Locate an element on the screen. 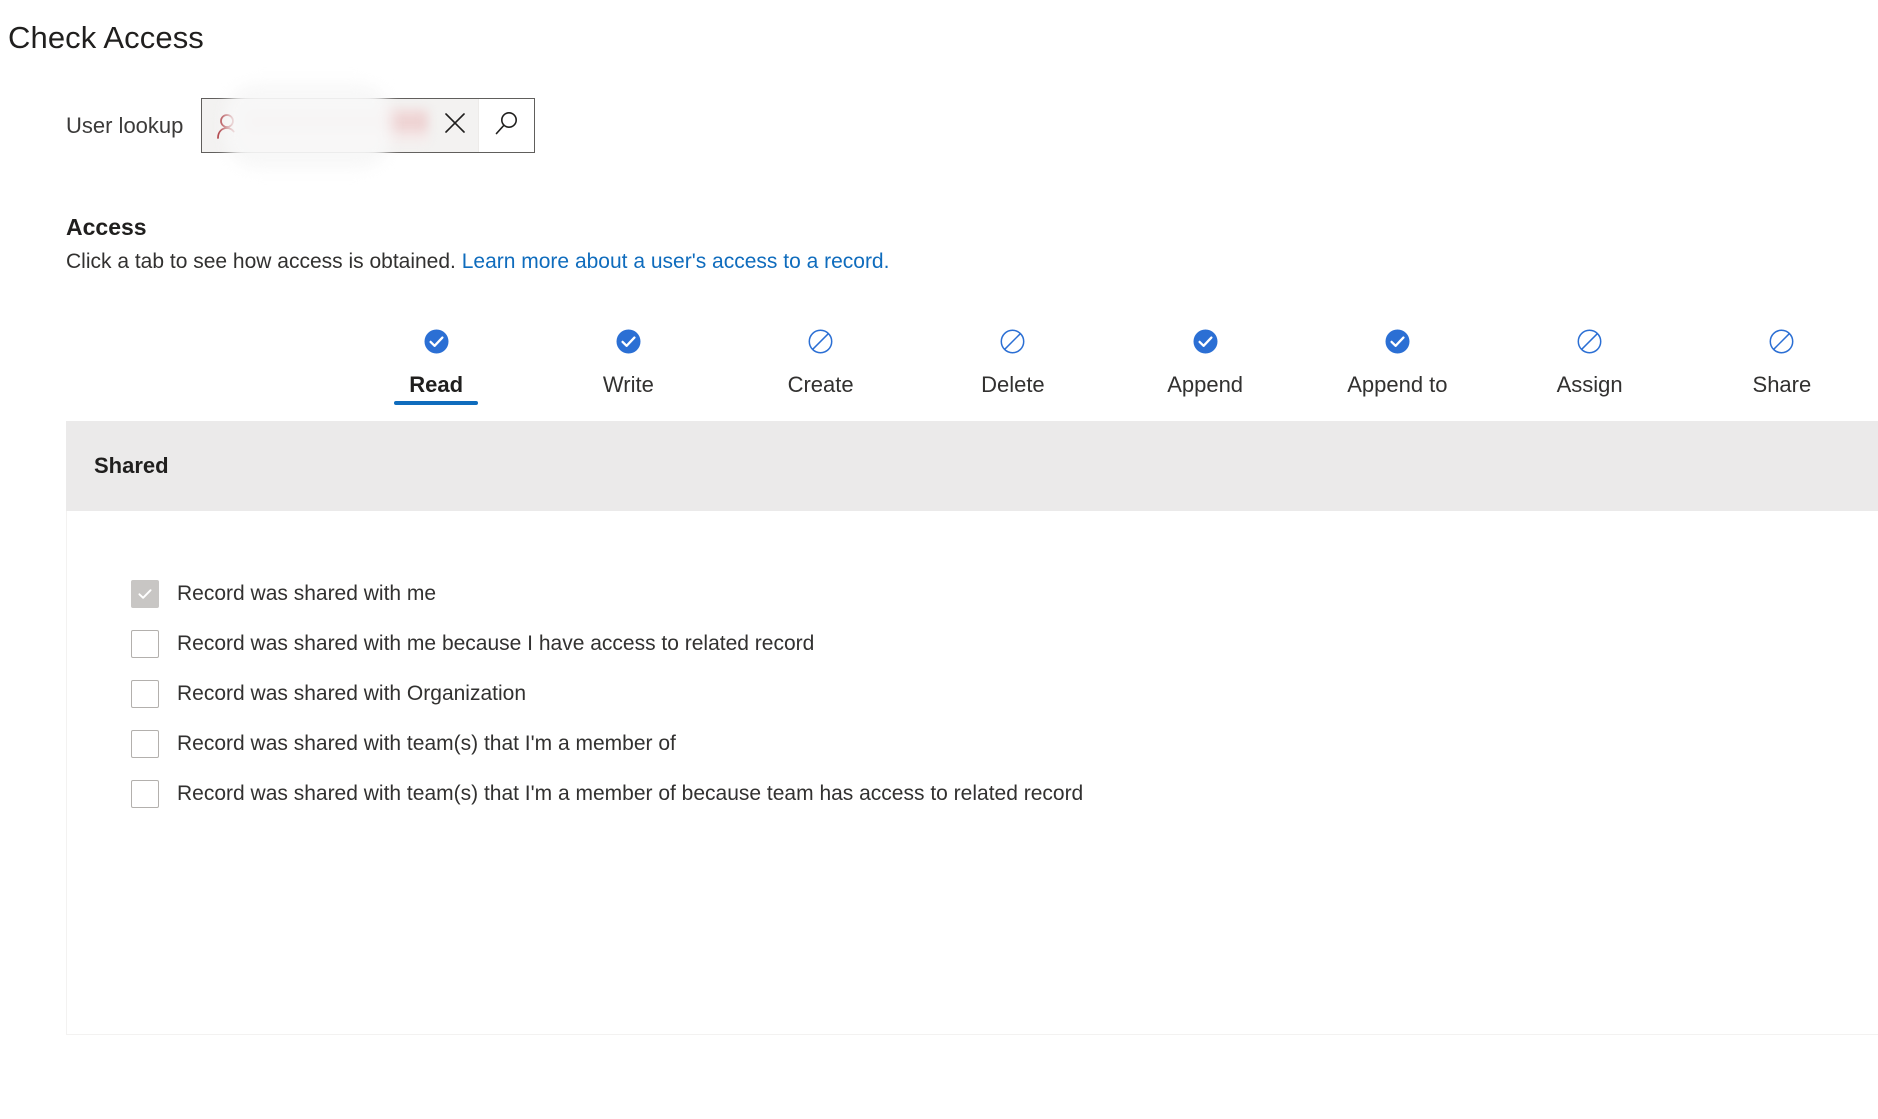 The height and width of the screenshot is (1119, 1878). clear-lookup-button is located at coordinates (455, 125).